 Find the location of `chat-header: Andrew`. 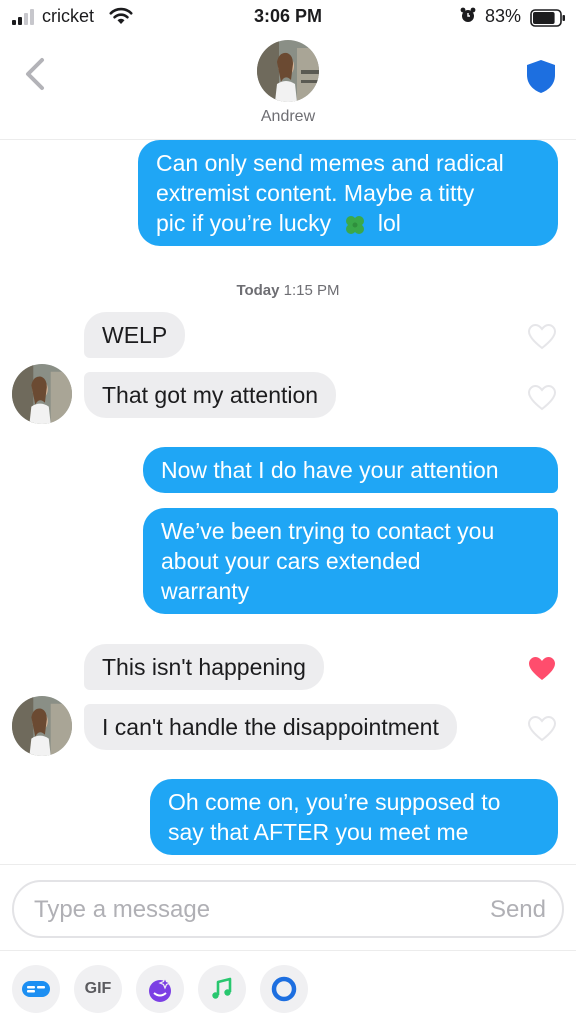

chat-header: Andrew is located at coordinates (288, 88).